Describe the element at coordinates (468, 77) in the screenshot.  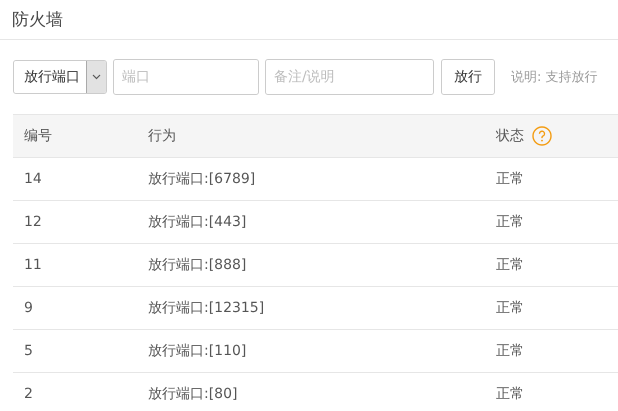
I see `allow-button: 放行` at that location.